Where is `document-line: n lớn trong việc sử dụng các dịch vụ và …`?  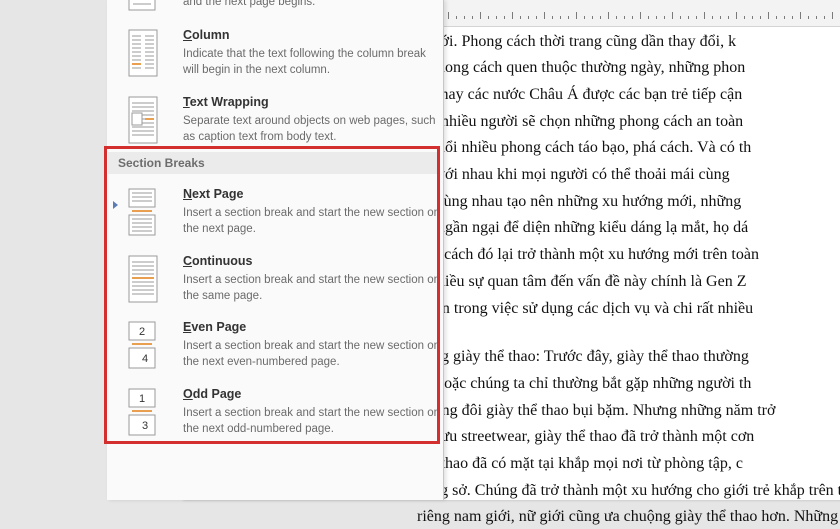
document-line: n lớn trong việc sử dụng các dịch vụ và … is located at coordinates (585, 308).